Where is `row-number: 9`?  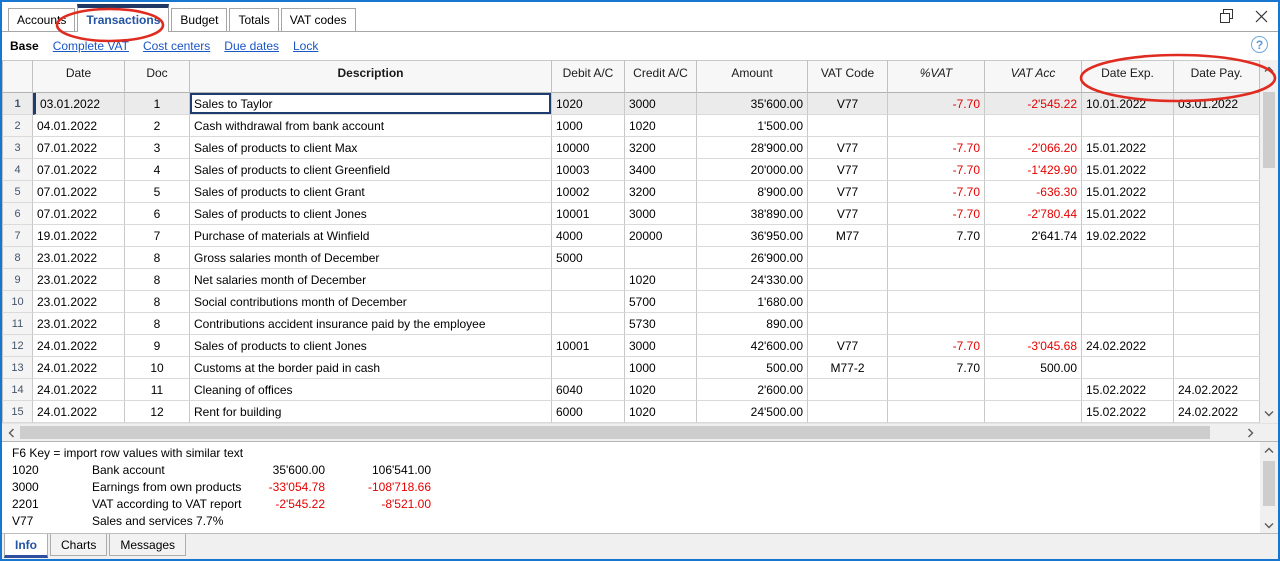 row-number: 9 is located at coordinates (17, 280).